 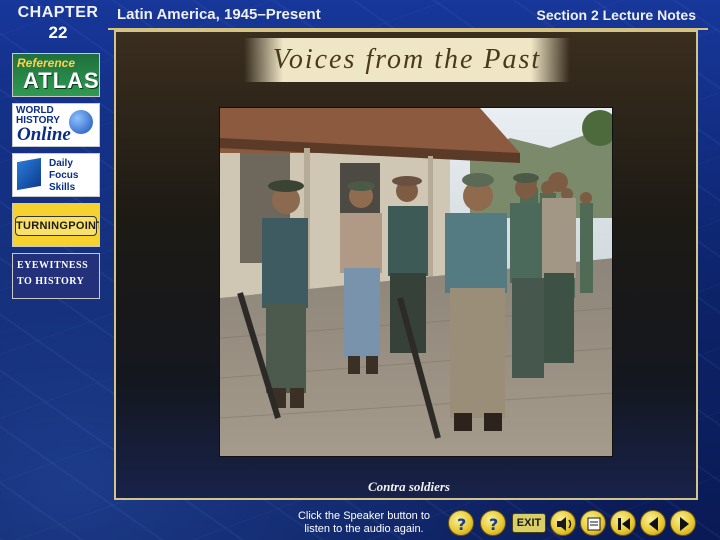 What do you see at coordinates (58, 32) in the screenshot?
I see `chapter-number: 22` at bounding box center [58, 32].